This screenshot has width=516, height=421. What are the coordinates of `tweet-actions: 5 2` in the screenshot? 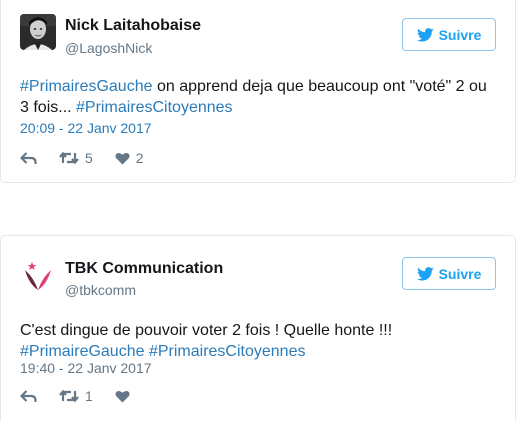 It's located at (93, 158).